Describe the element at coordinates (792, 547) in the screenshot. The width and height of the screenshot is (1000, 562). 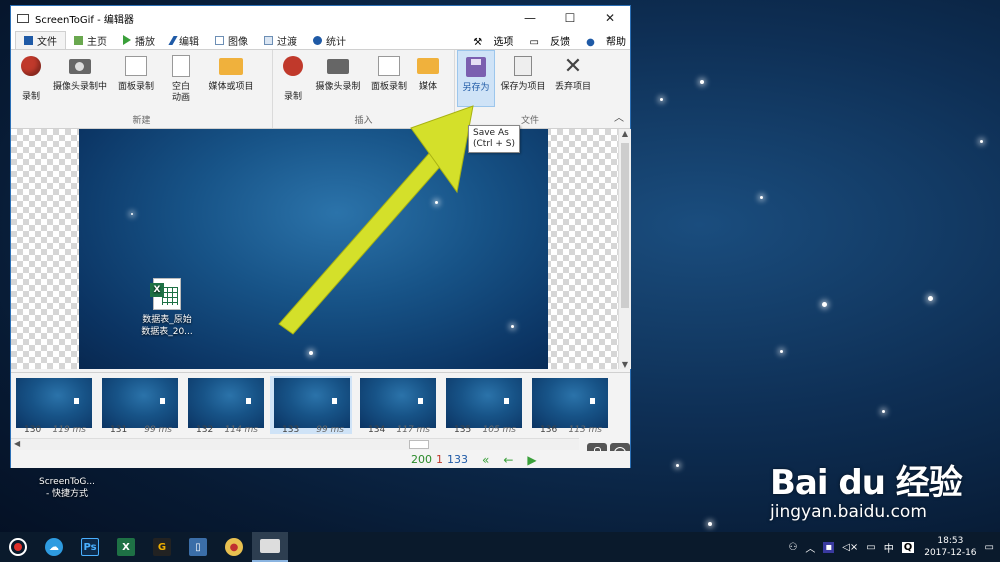
I see `people-icon: ⚇` at that location.